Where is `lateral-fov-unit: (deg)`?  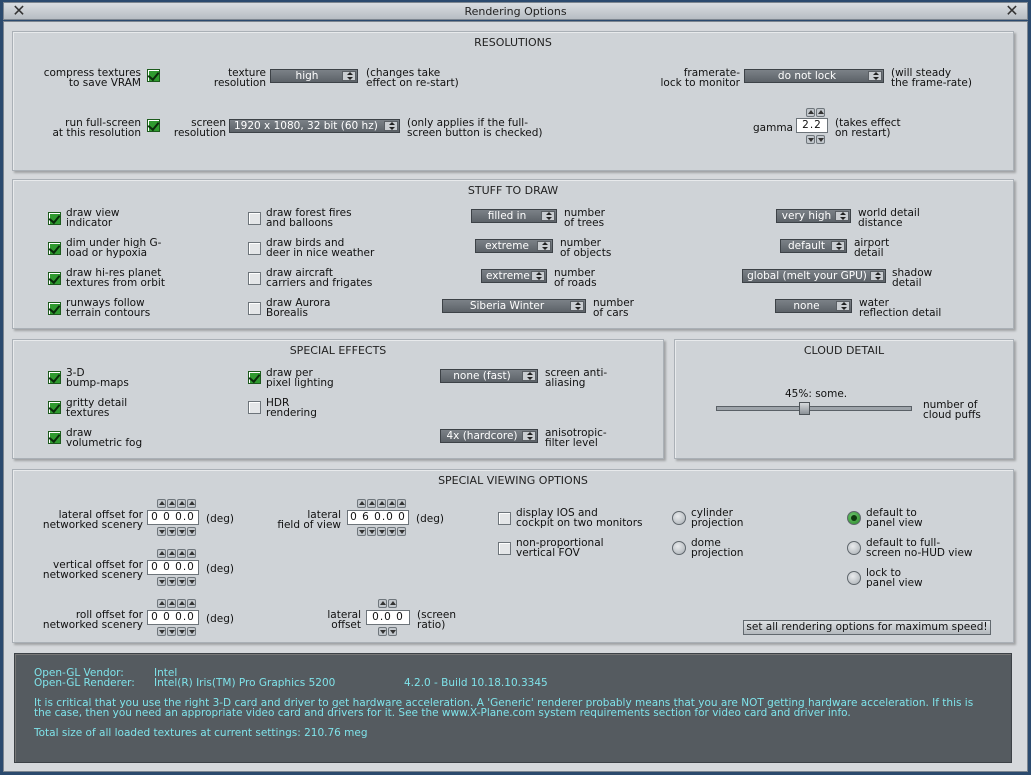 lateral-fov-unit: (deg) is located at coordinates (430, 519).